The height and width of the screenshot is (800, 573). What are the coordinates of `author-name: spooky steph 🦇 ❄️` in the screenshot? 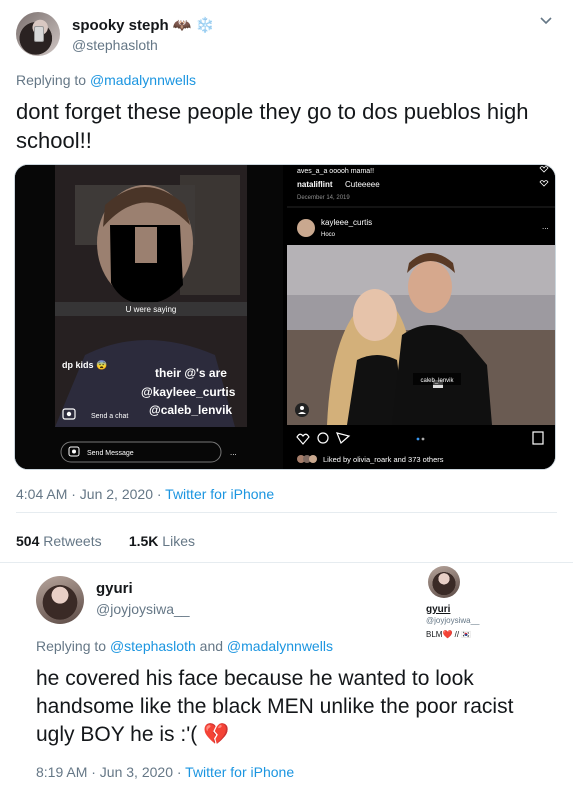 It's located at (143, 25).